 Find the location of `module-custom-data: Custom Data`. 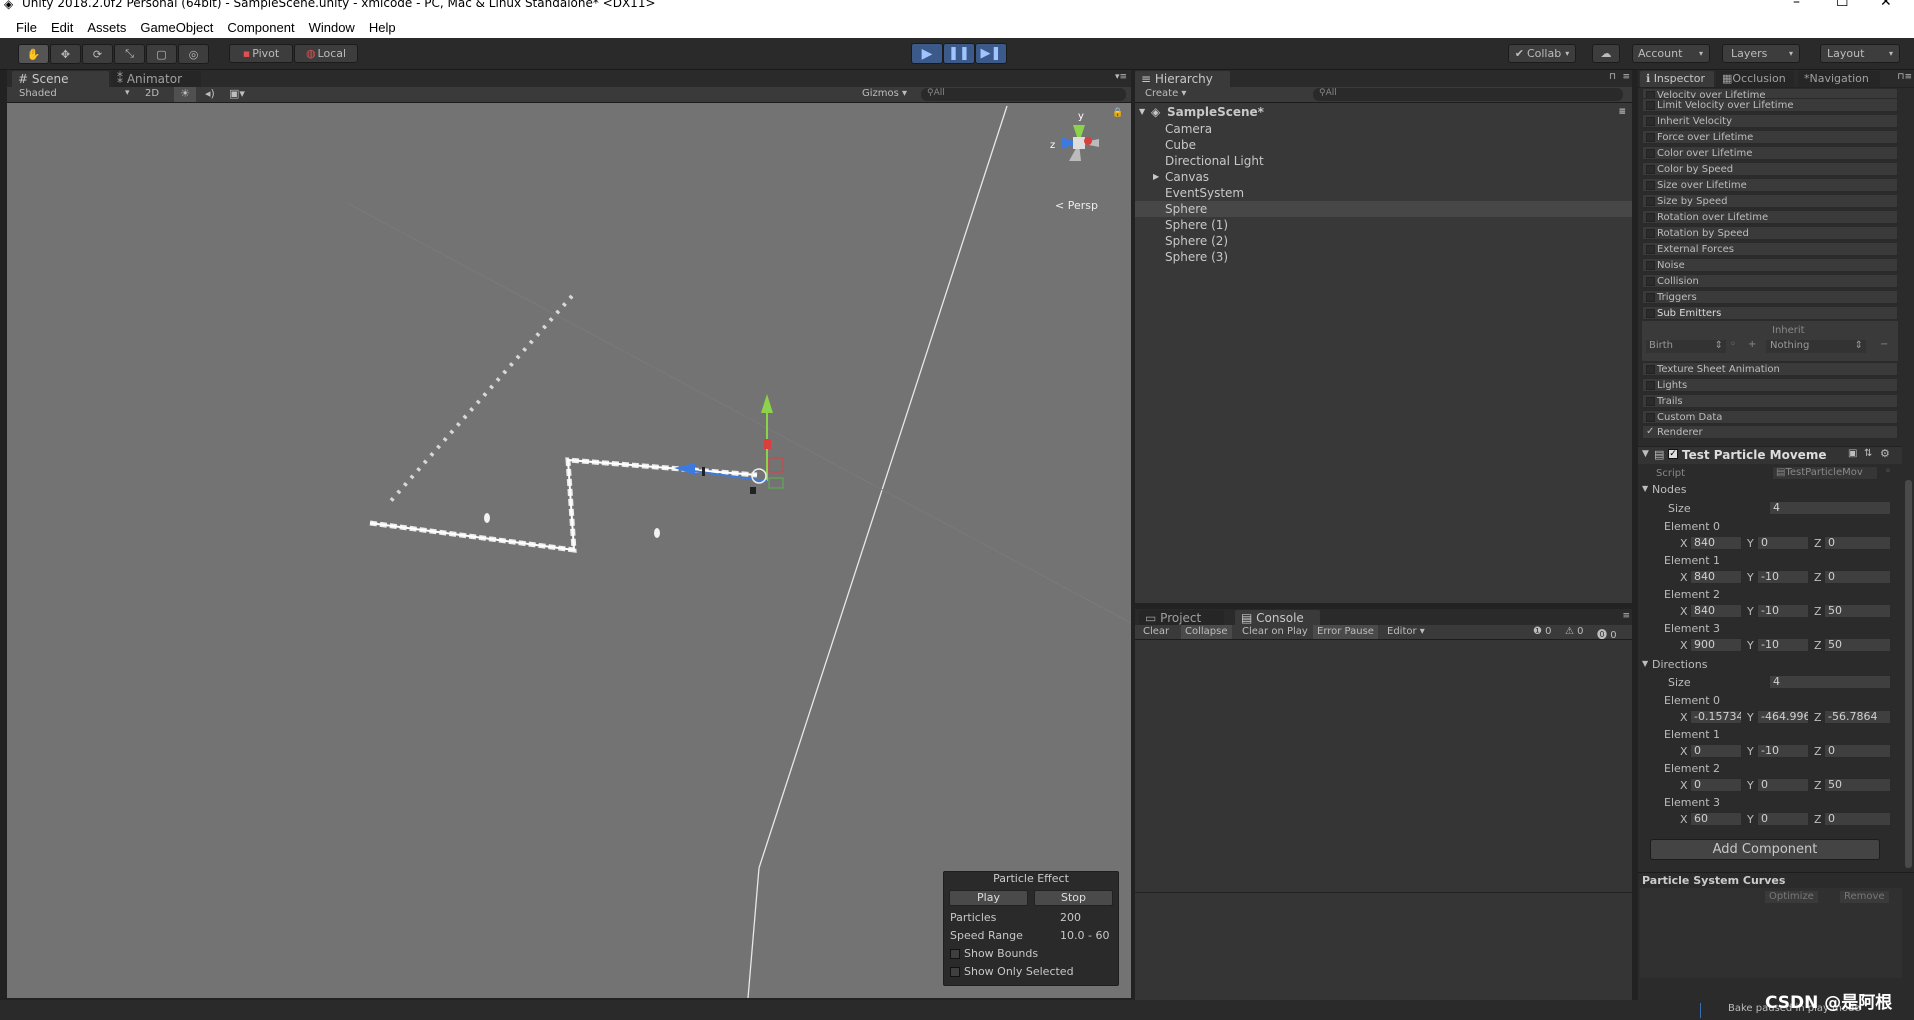

module-custom-data: Custom Data is located at coordinates (1770, 417).